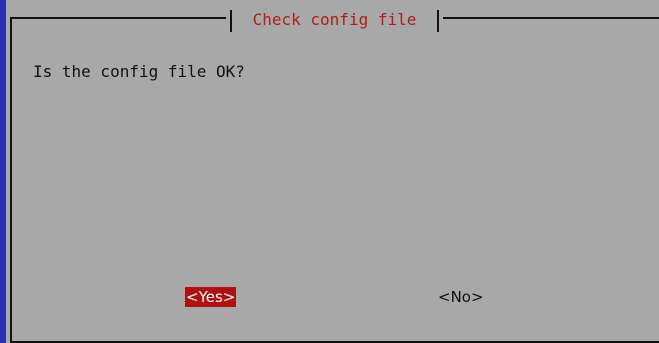 The width and height of the screenshot is (659, 343). I want to click on dialog-title: Check config file, so click(334, 19).